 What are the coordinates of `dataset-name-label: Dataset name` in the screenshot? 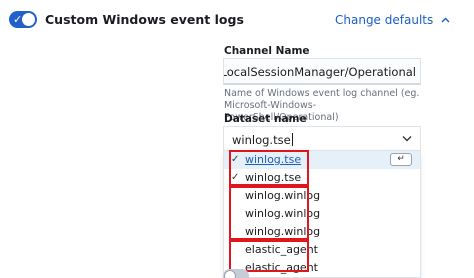 It's located at (265, 119).